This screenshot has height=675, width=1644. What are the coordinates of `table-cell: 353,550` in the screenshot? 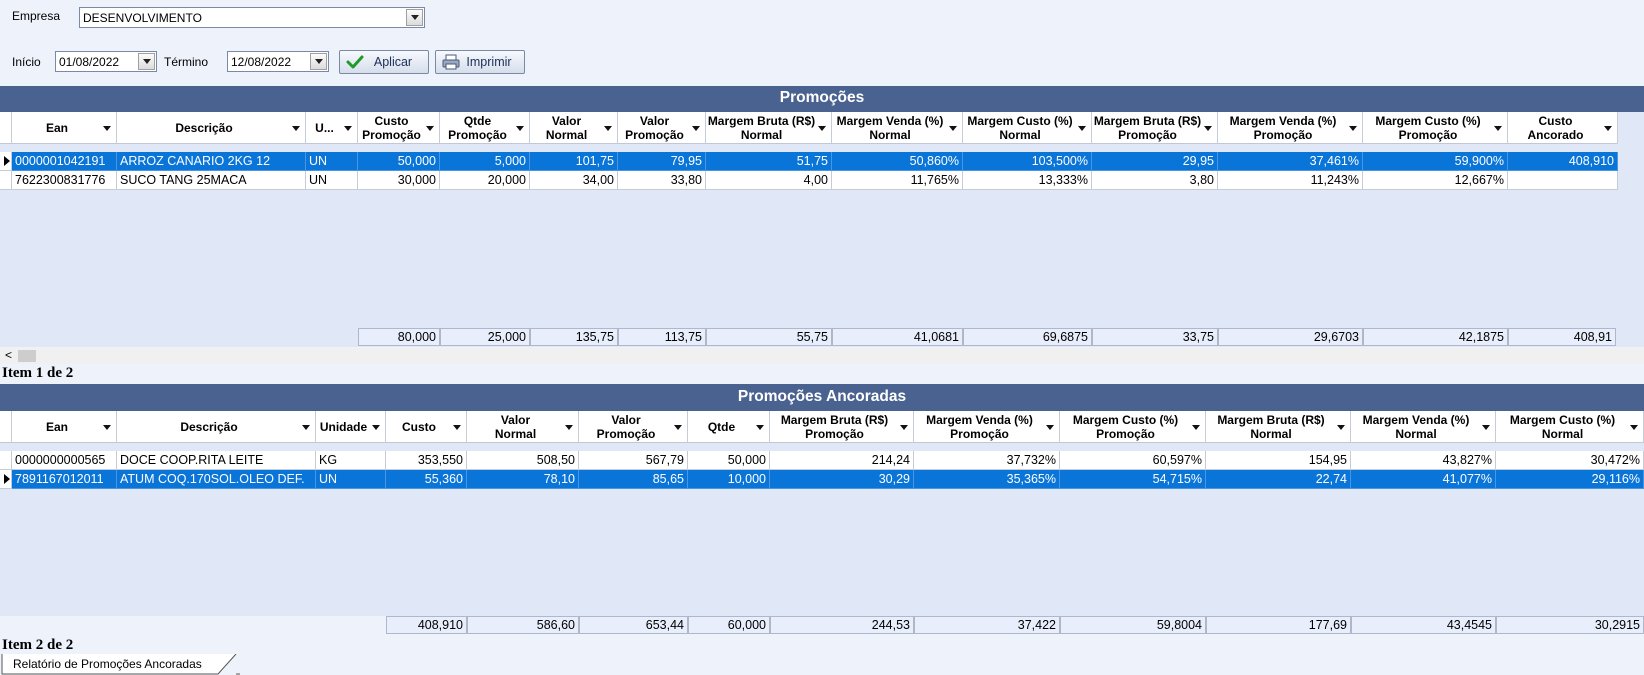 It's located at (426, 460).